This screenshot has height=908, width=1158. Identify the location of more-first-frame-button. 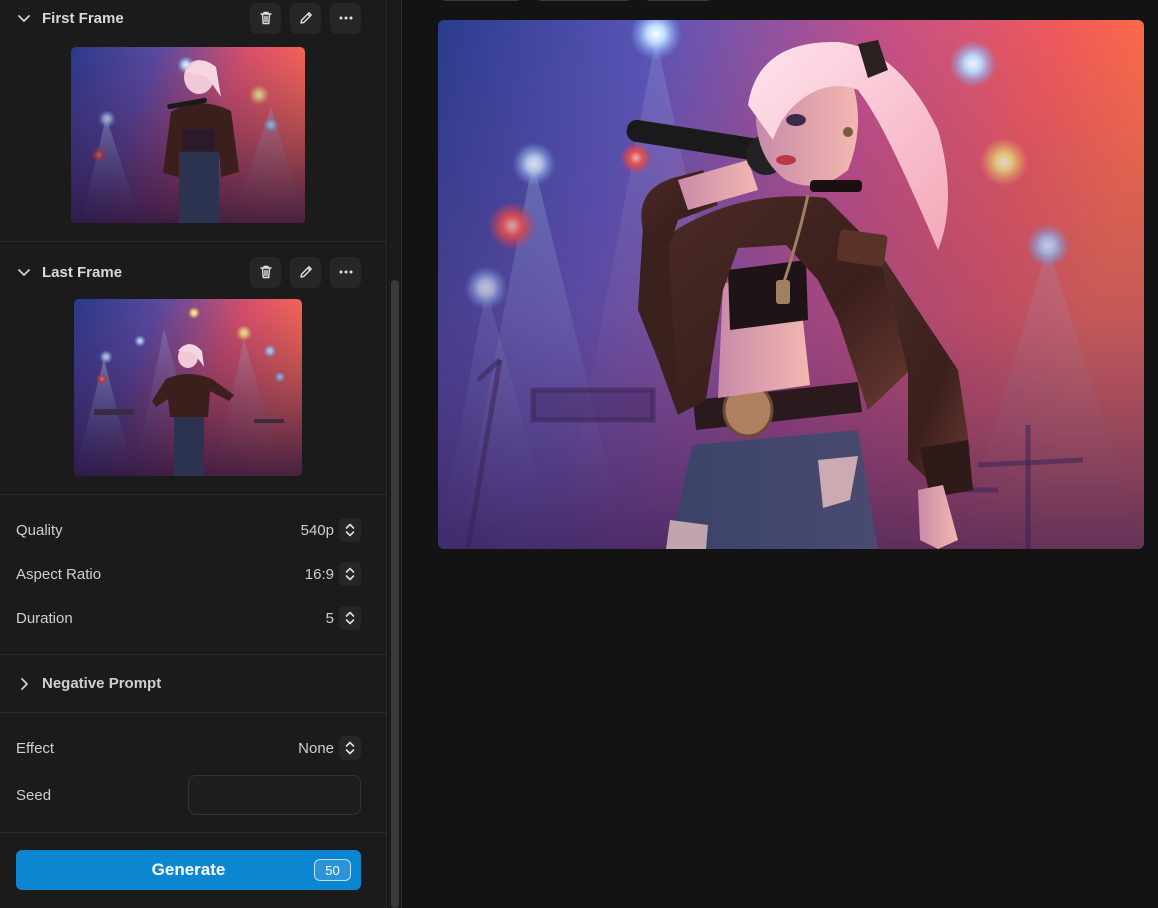
(345, 18).